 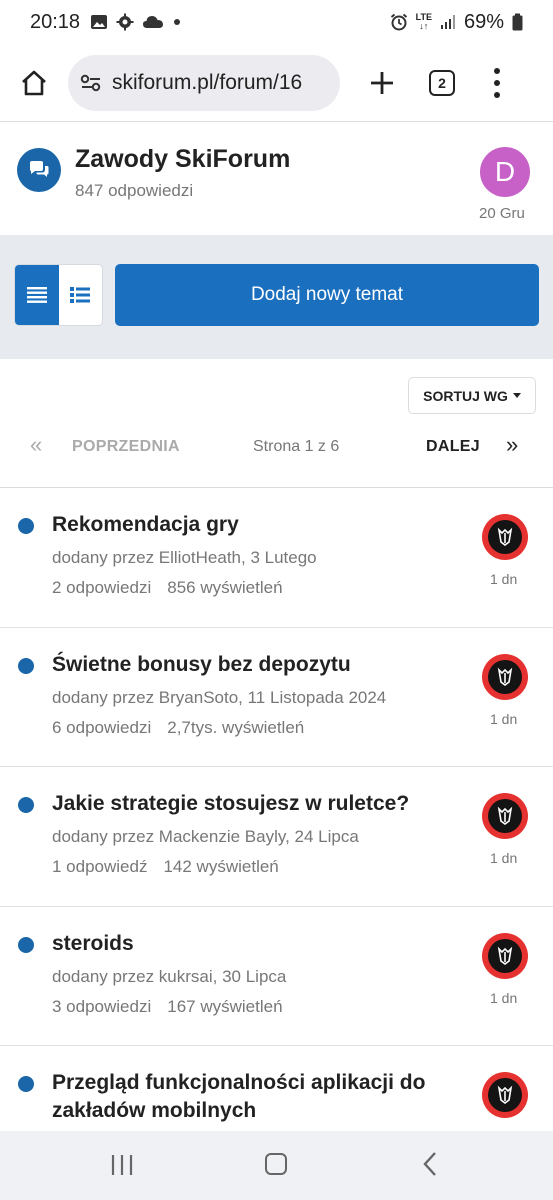 What do you see at coordinates (296, 446) in the screenshot?
I see `page-indicator: Strona 1 z 6` at bounding box center [296, 446].